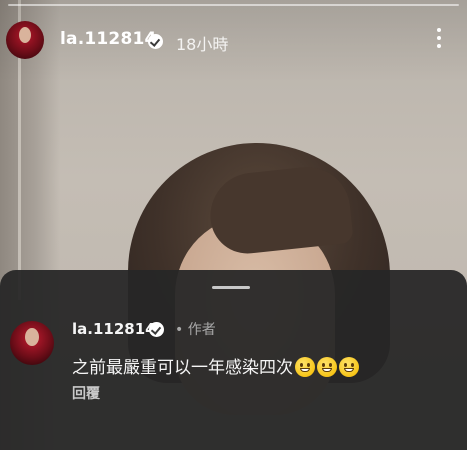  What do you see at coordinates (231, 287) in the screenshot?
I see `sheet-drag-handle` at bounding box center [231, 287].